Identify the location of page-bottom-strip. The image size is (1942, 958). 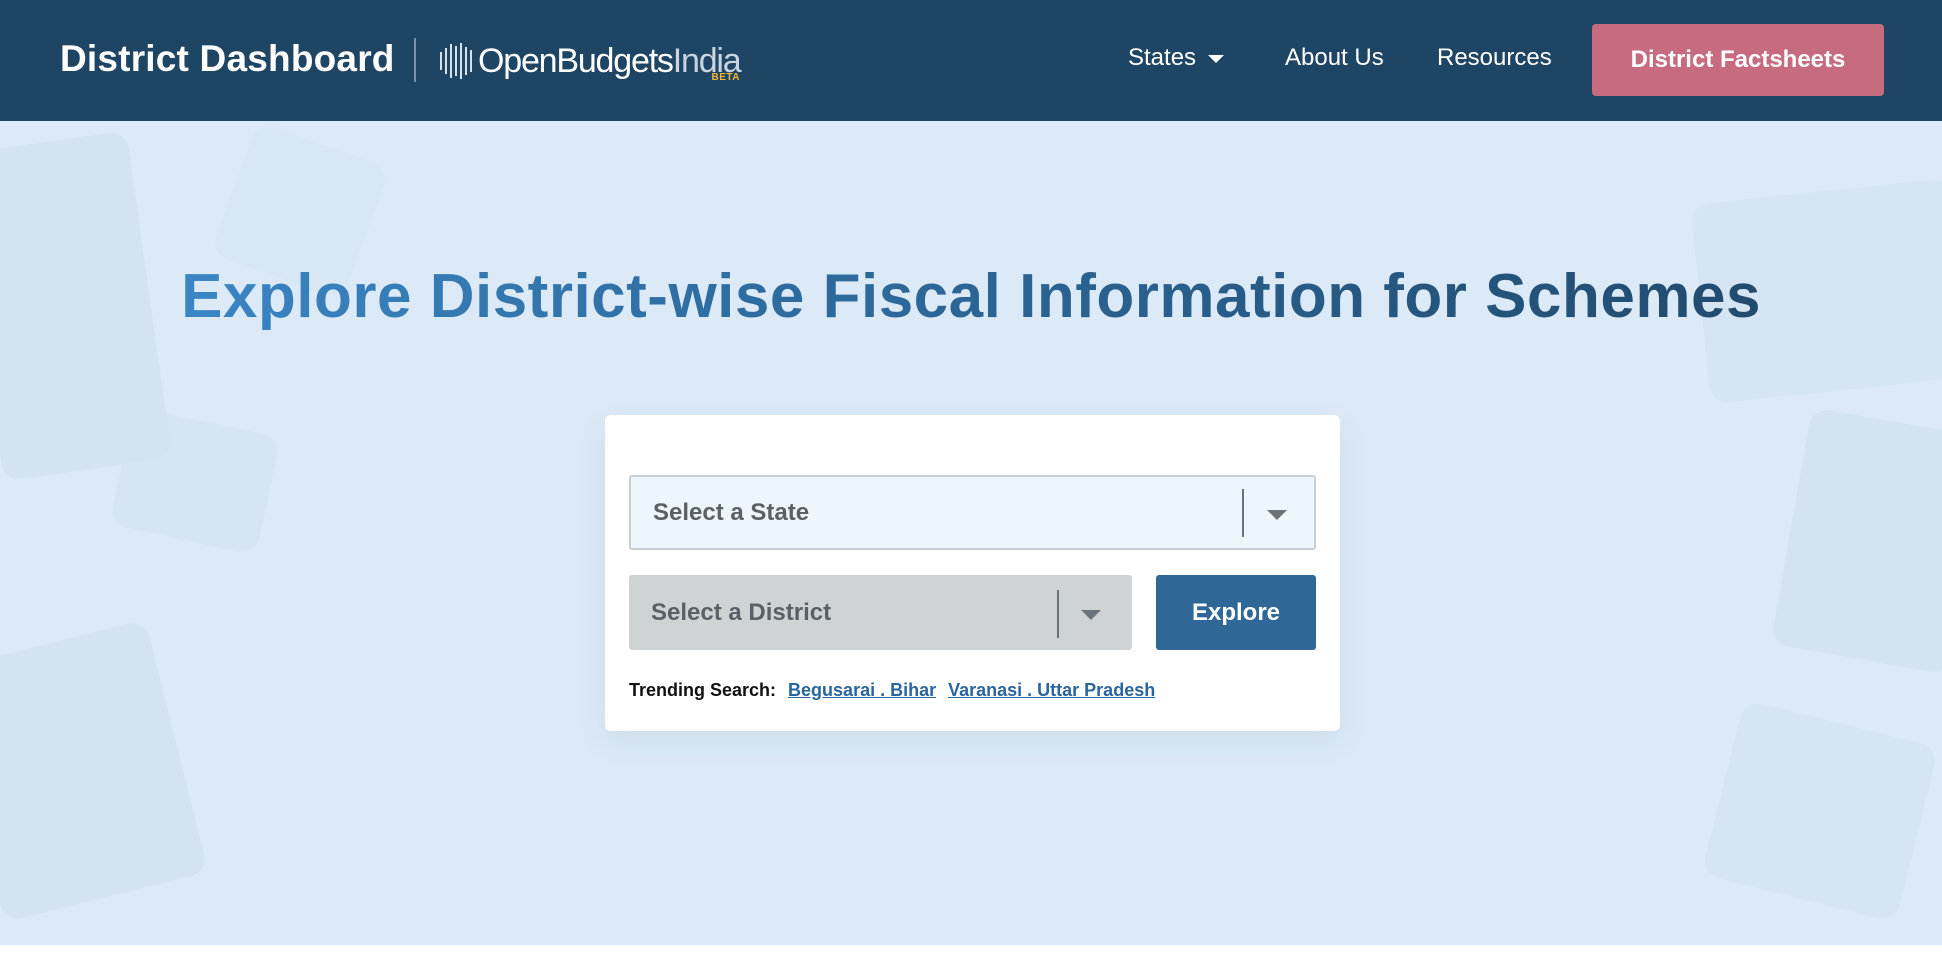
(971, 951).